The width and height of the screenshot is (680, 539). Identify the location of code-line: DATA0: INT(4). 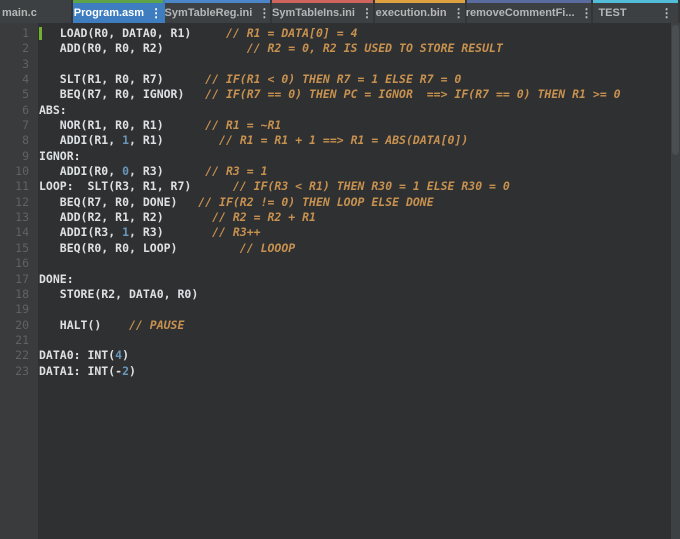
(359, 355).